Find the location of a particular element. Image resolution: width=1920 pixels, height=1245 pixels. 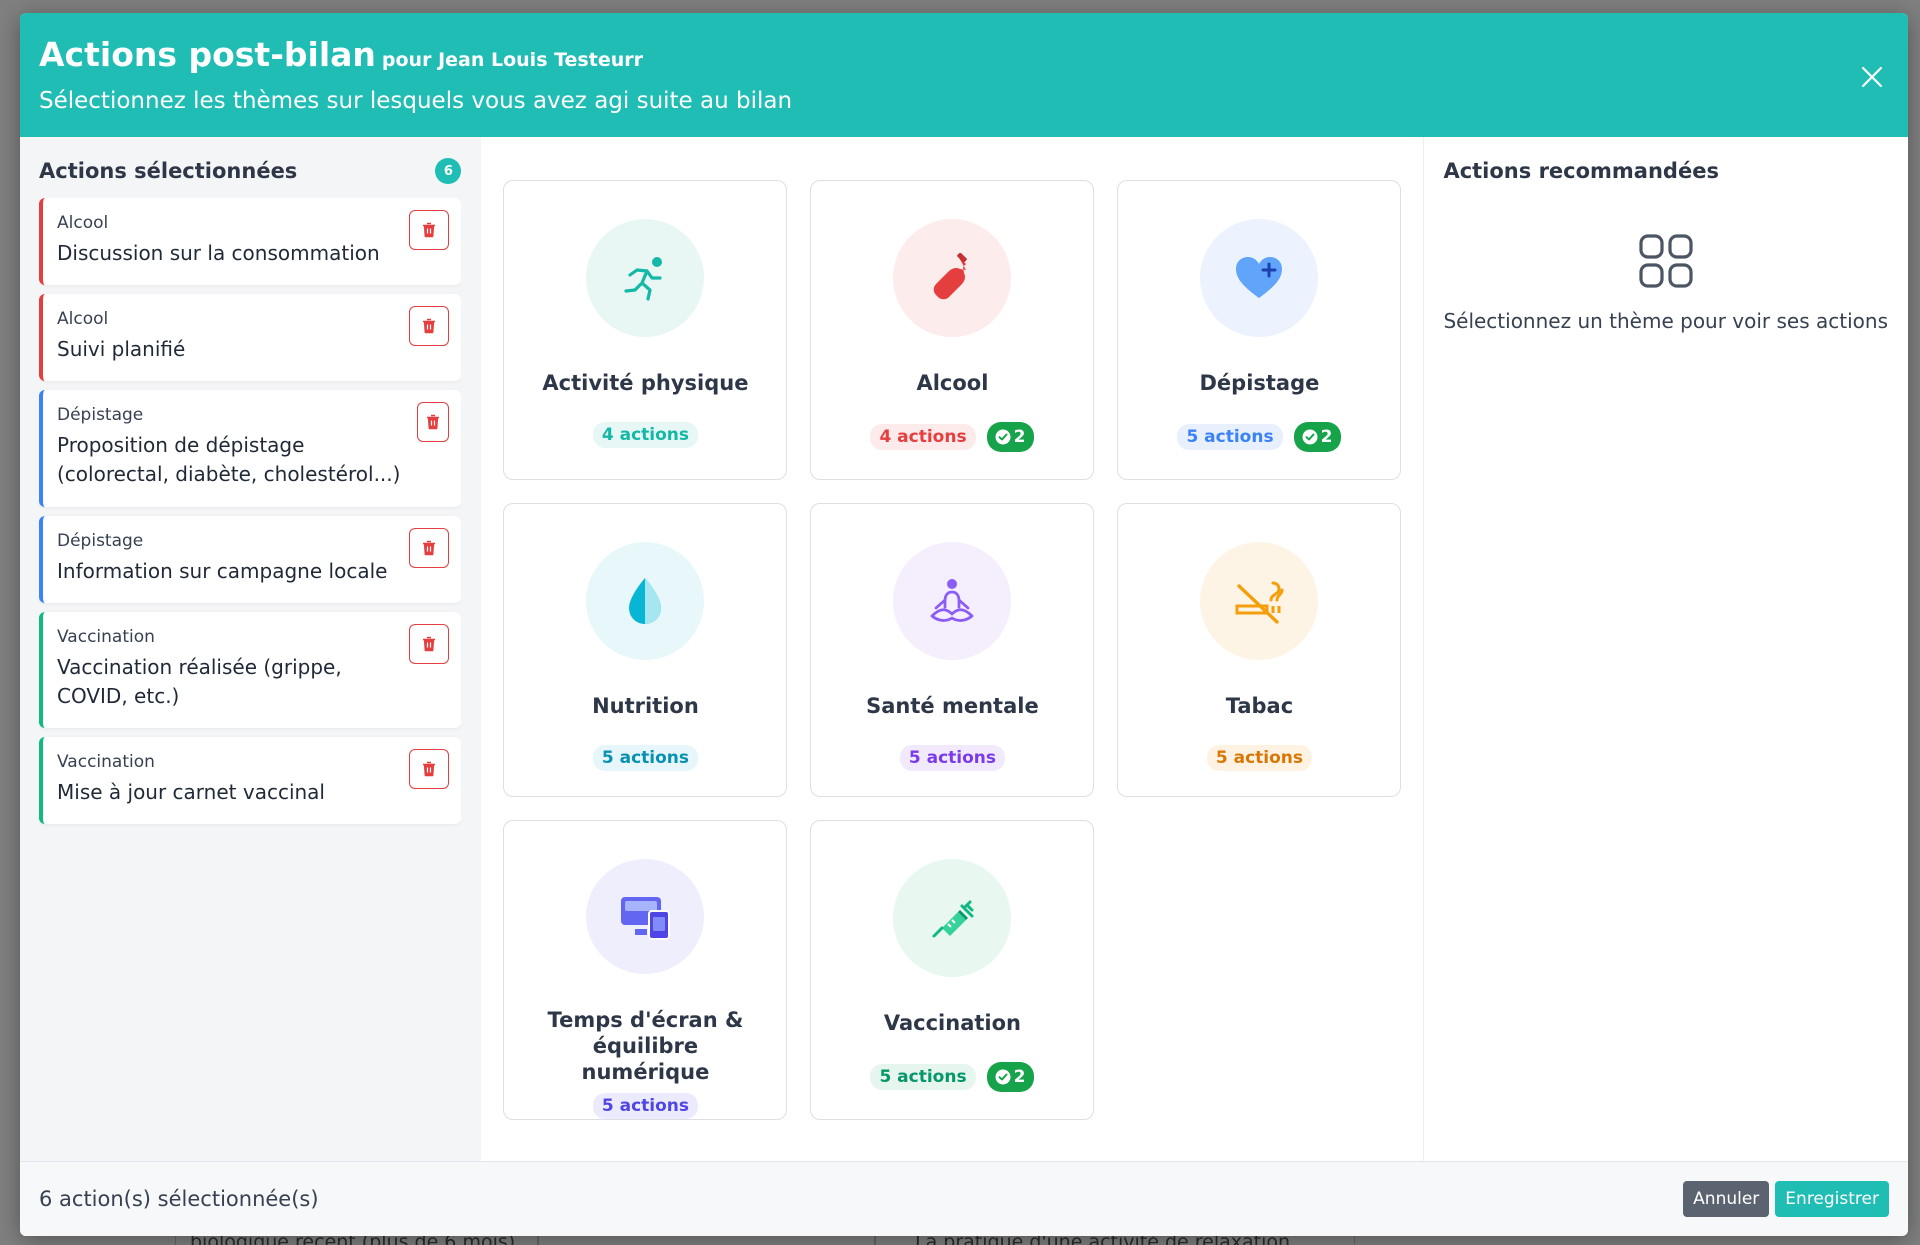

syringe-icon is located at coordinates (953, 919).